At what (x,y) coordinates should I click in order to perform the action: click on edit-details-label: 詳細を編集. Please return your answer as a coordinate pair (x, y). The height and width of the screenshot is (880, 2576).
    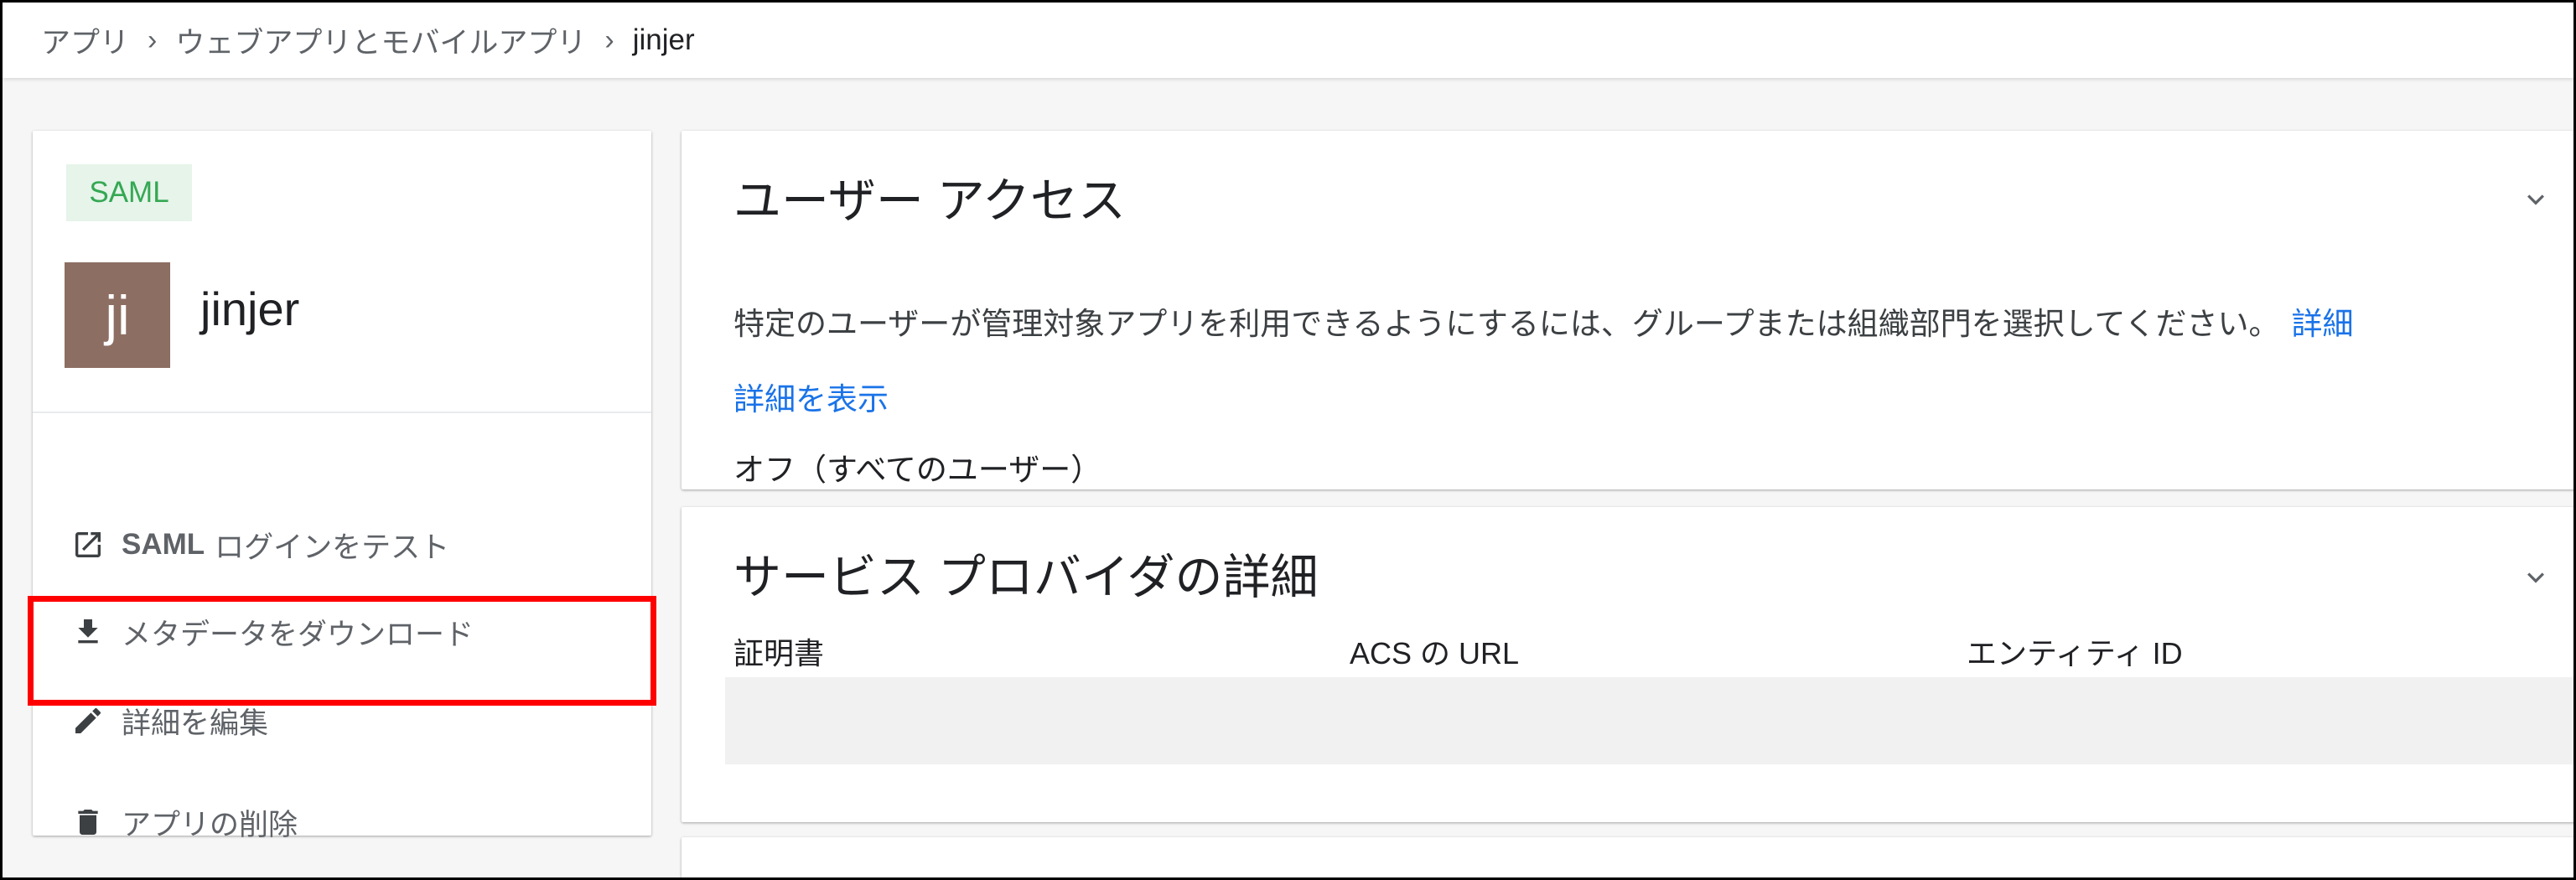
    Looking at the image, I should click on (195, 723).